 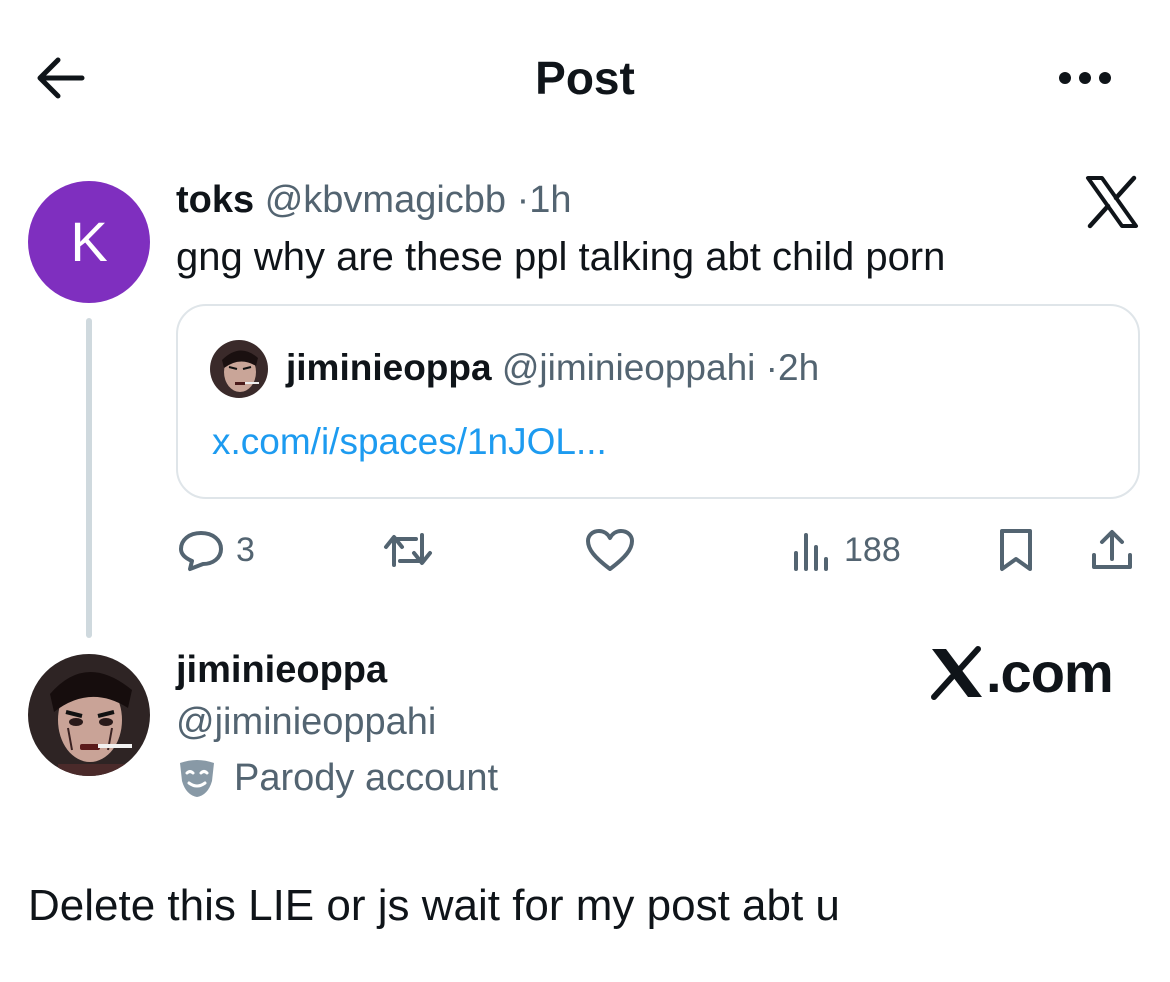 I want to click on more-button, so click(x=1085, y=78).